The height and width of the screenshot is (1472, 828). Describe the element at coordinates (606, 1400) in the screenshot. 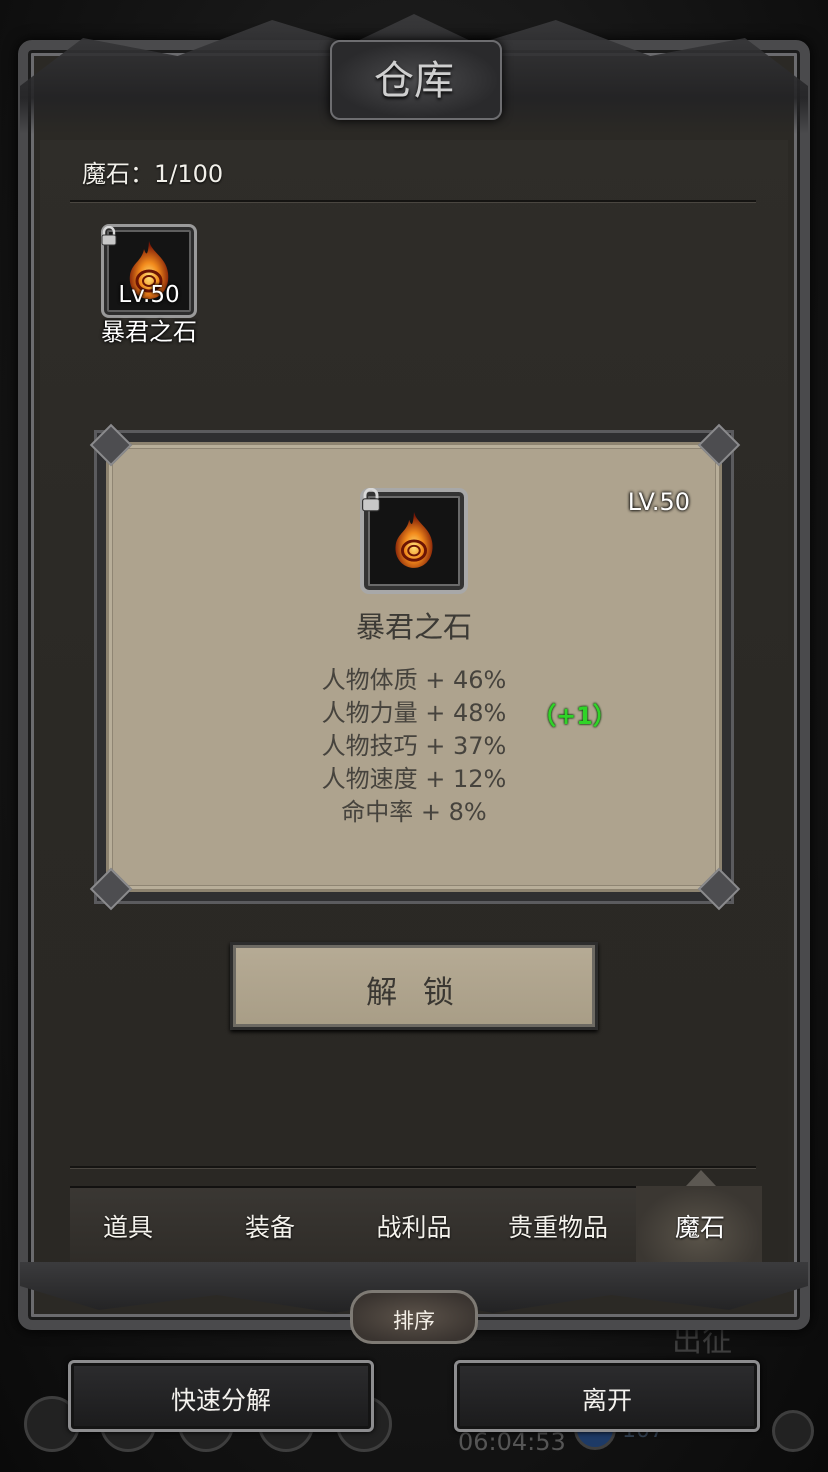

I see `leave-label: 离开` at that location.